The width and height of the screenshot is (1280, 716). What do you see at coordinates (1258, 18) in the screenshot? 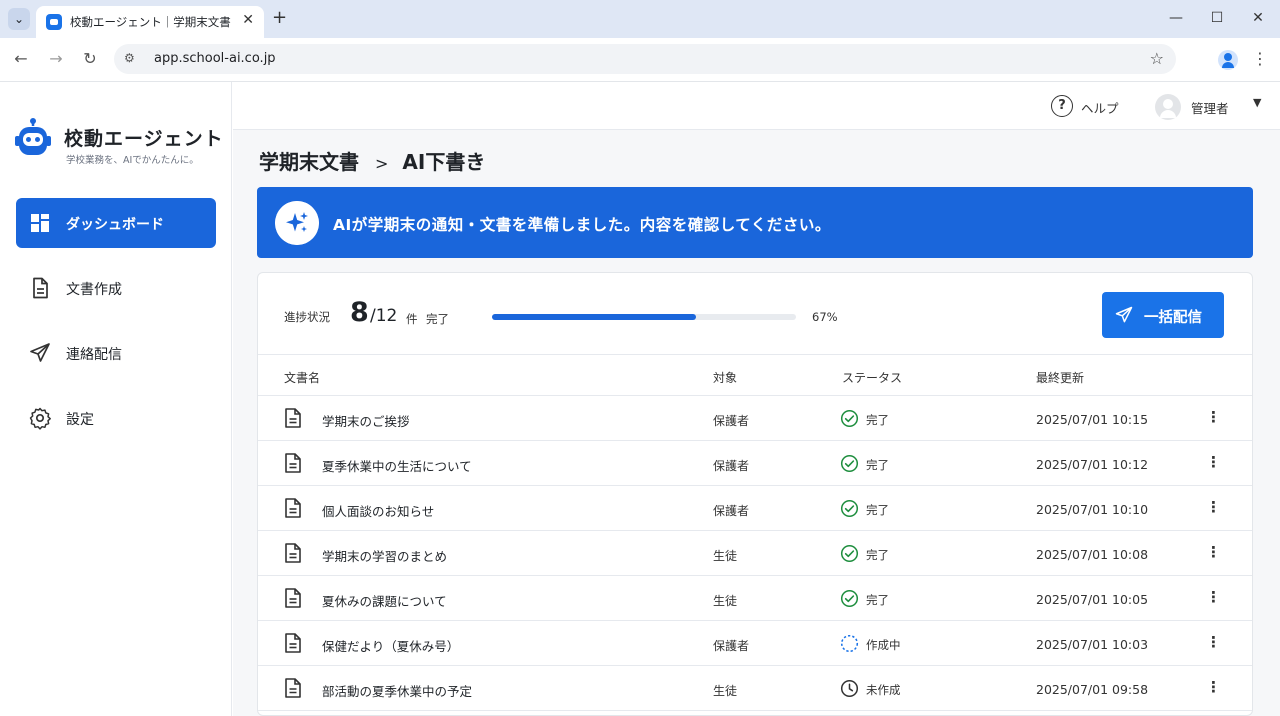
I see `window-close-icon: ✕` at bounding box center [1258, 18].